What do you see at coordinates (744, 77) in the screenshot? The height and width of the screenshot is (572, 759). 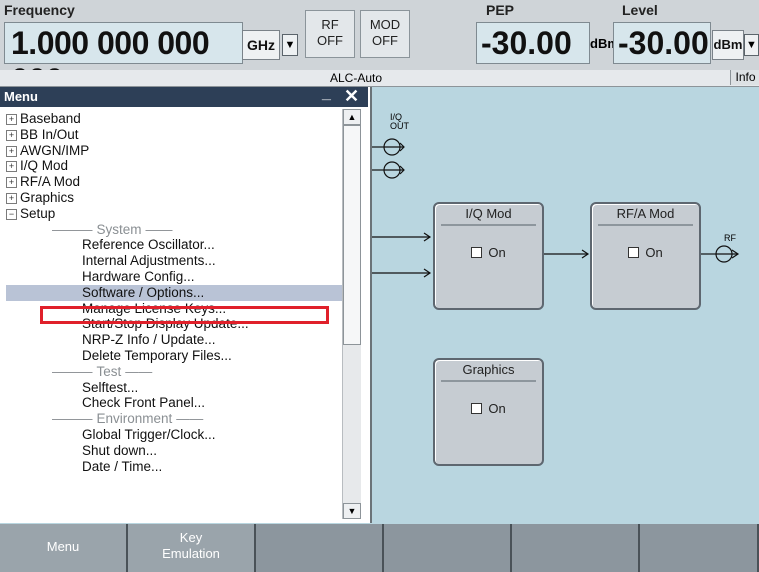 I see `info-button: Info` at bounding box center [744, 77].